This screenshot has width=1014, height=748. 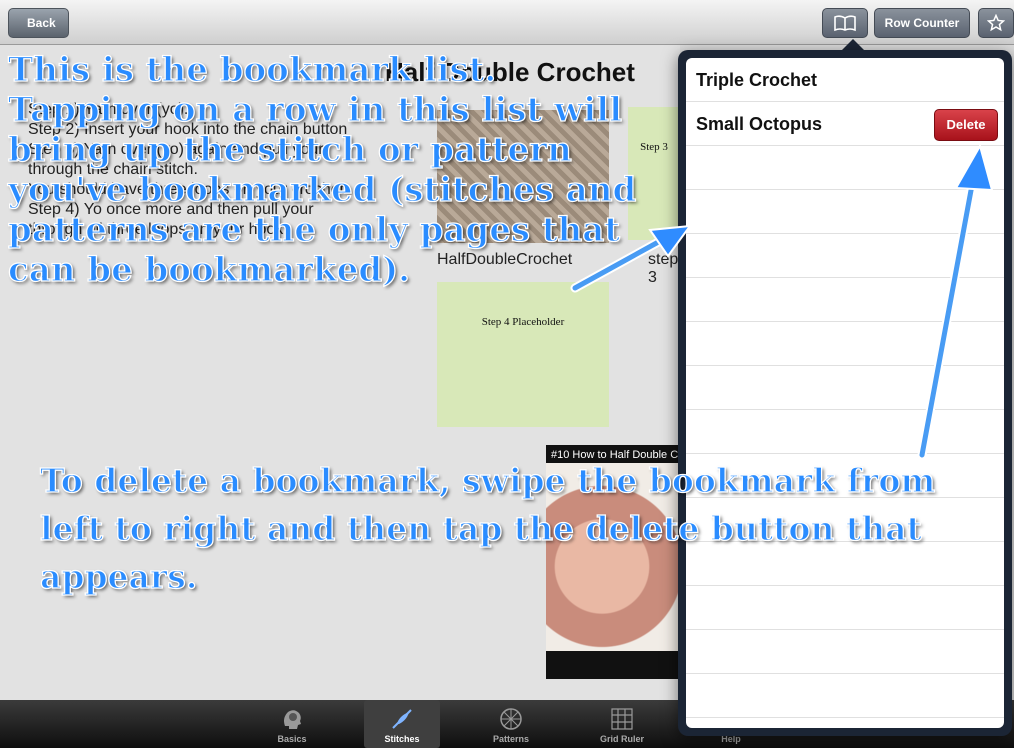 I want to click on delete-button: Delete, so click(x=966, y=125).